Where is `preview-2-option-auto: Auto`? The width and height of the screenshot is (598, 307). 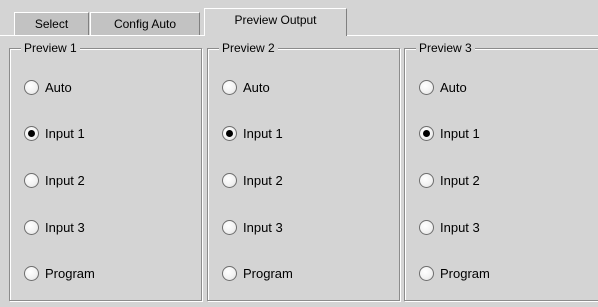 preview-2-option-auto: Auto is located at coordinates (246, 87).